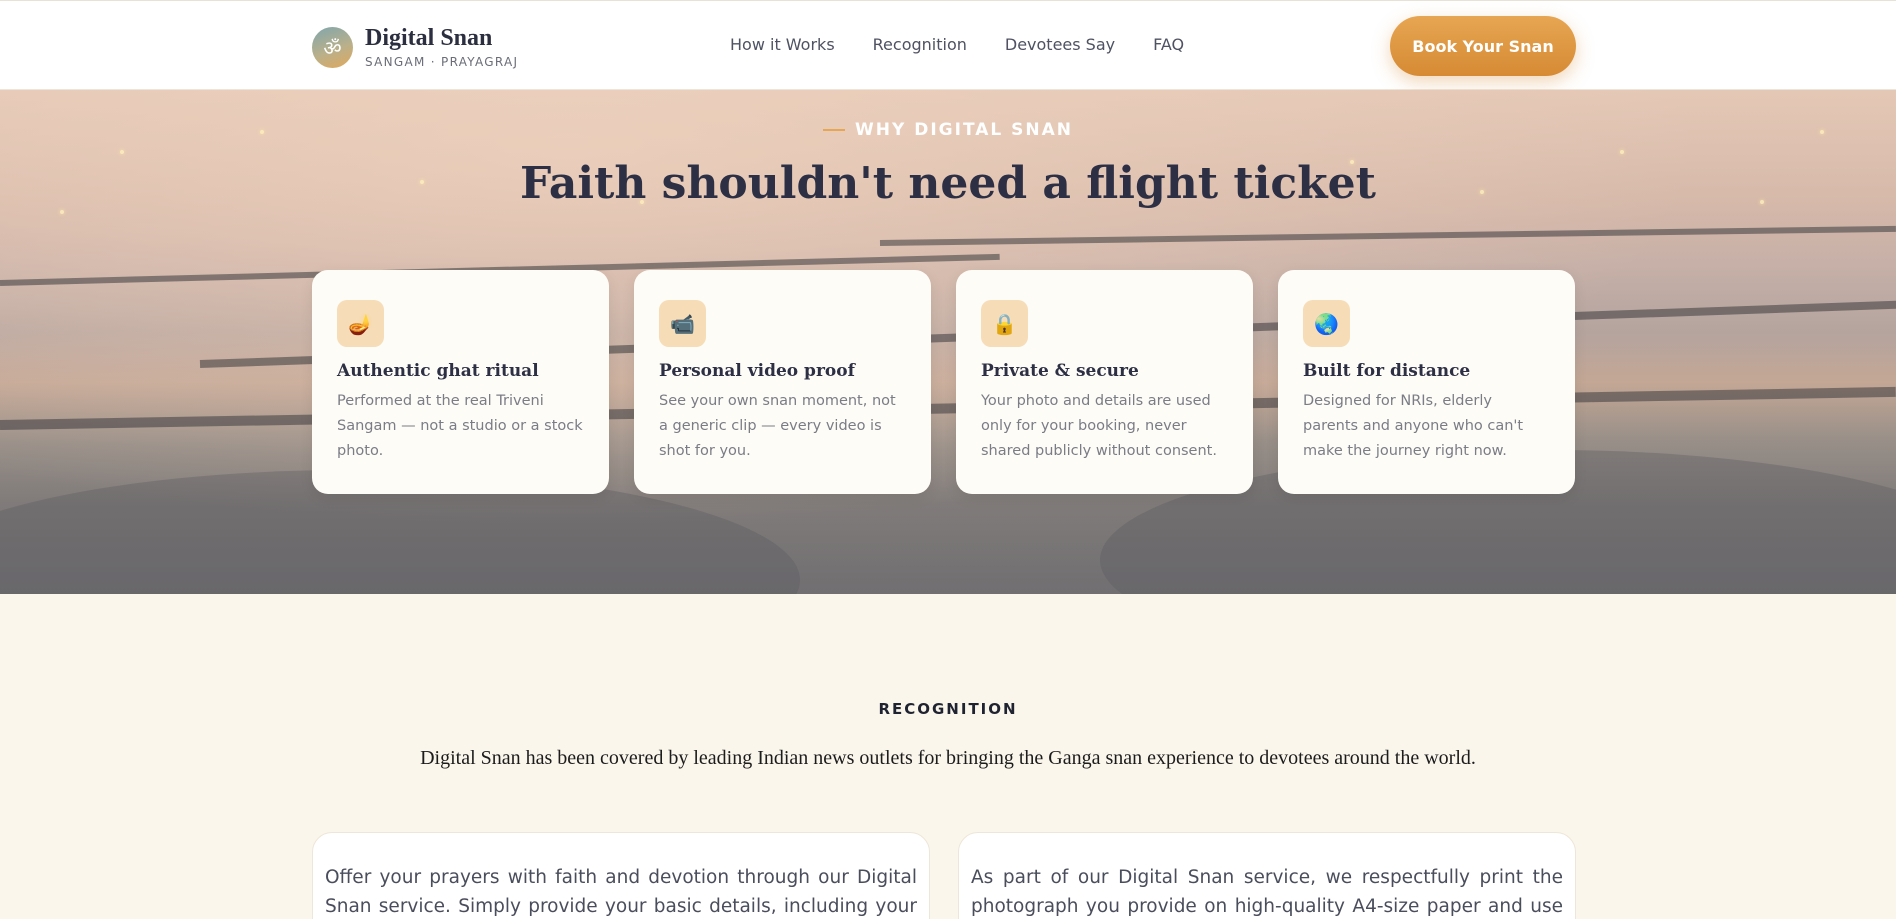 Image resolution: width=1896 pixels, height=919 pixels. I want to click on brand-text: Digital Snan SANGAM · PRAYAGRAJ, so click(441, 47).